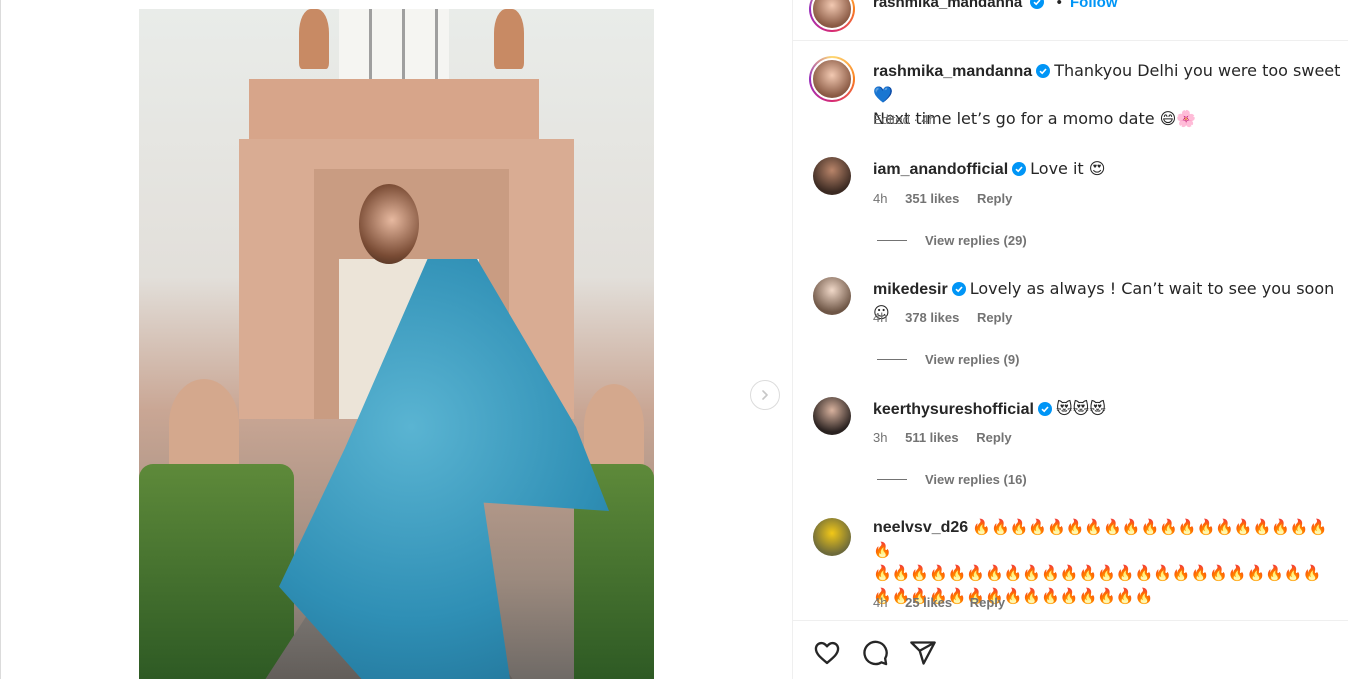 This screenshot has height=680, width=1348. Describe the element at coordinates (1070, 650) in the screenshot. I see `action-bar` at that location.